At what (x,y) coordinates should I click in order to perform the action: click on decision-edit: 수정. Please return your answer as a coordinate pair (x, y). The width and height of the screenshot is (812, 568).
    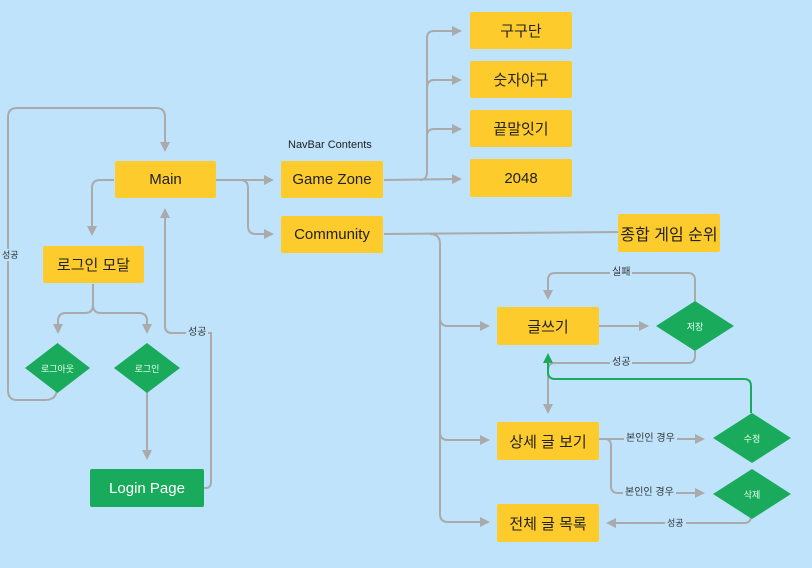
    Looking at the image, I should click on (752, 438).